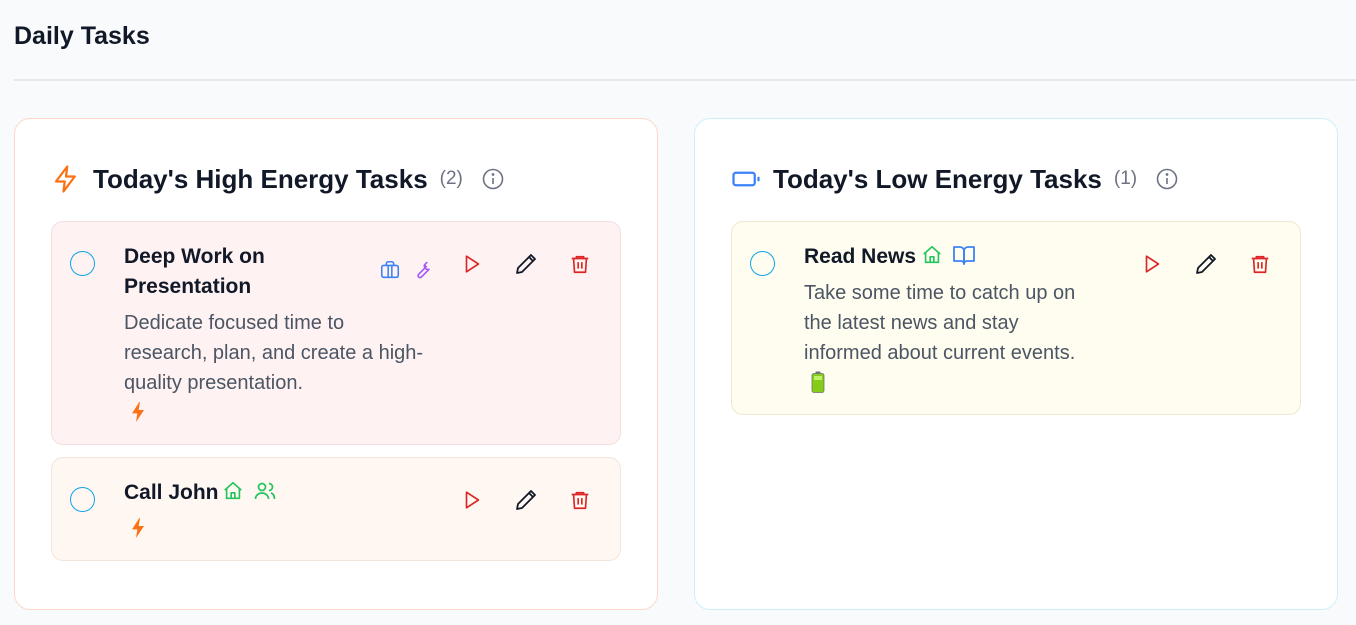 This screenshot has height=625, width=1356. I want to click on high-energy-header: Today's High Energy Tasks (2), so click(278, 179).